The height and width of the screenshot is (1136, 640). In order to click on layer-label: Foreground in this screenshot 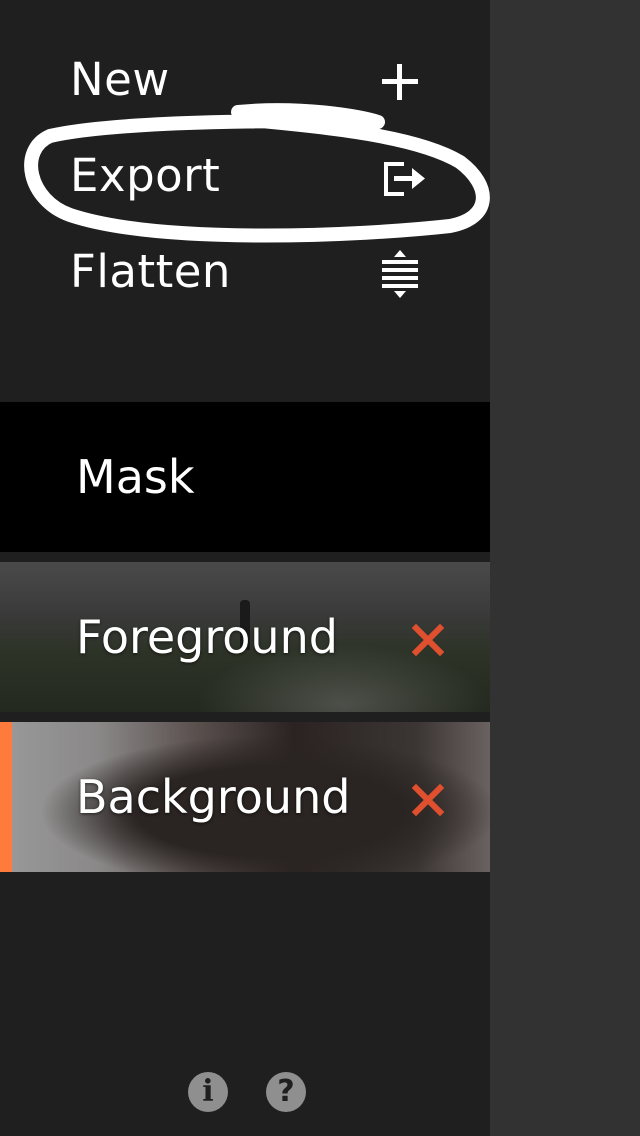, I will do `click(207, 637)`.